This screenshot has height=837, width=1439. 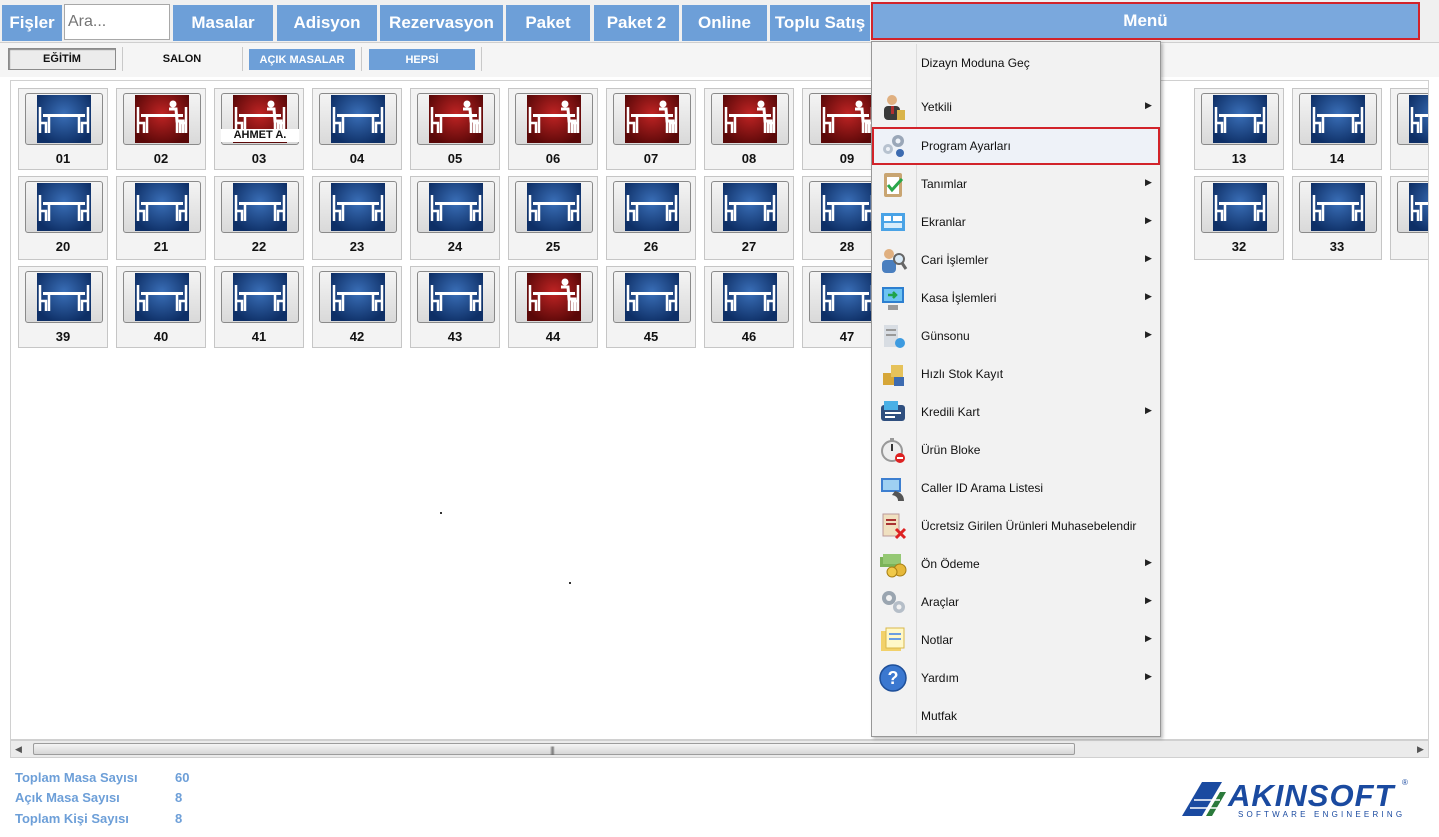 What do you see at coordinates (1337, 218) in the screenshot?
I see `table-cell: 33` at bounding box center [1337, 218].